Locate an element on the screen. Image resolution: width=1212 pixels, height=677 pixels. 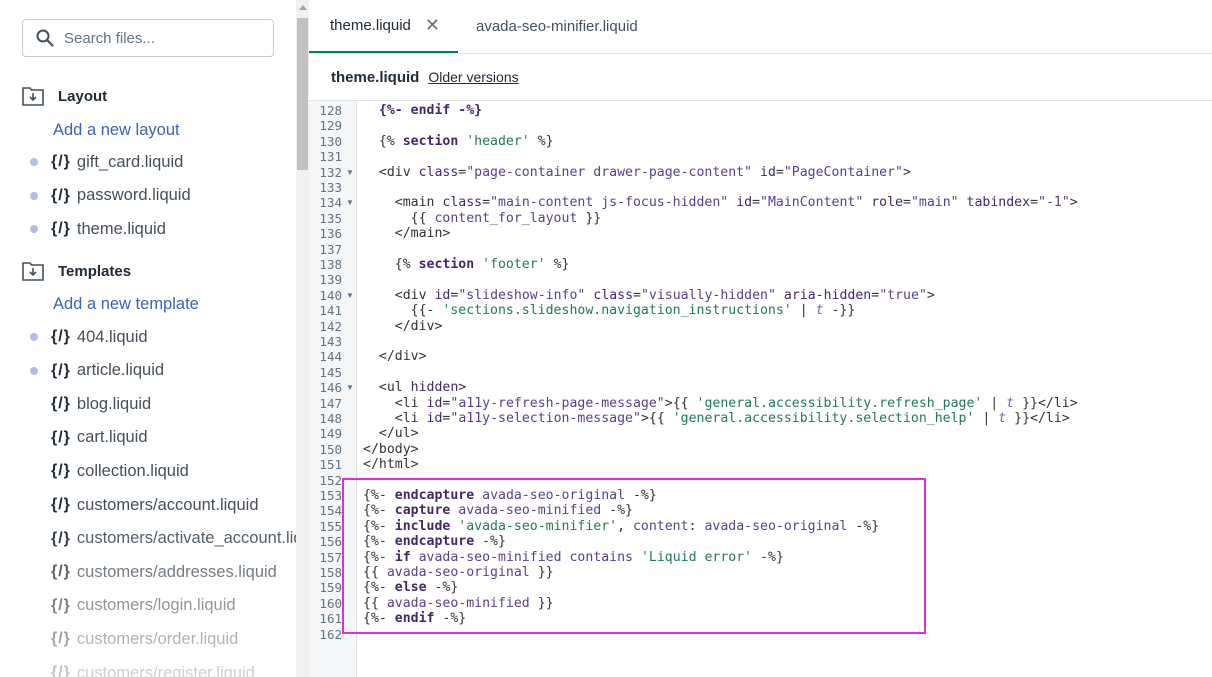
code-line: {{ avada-seo-minified }} is located at coordinates (458, 603).